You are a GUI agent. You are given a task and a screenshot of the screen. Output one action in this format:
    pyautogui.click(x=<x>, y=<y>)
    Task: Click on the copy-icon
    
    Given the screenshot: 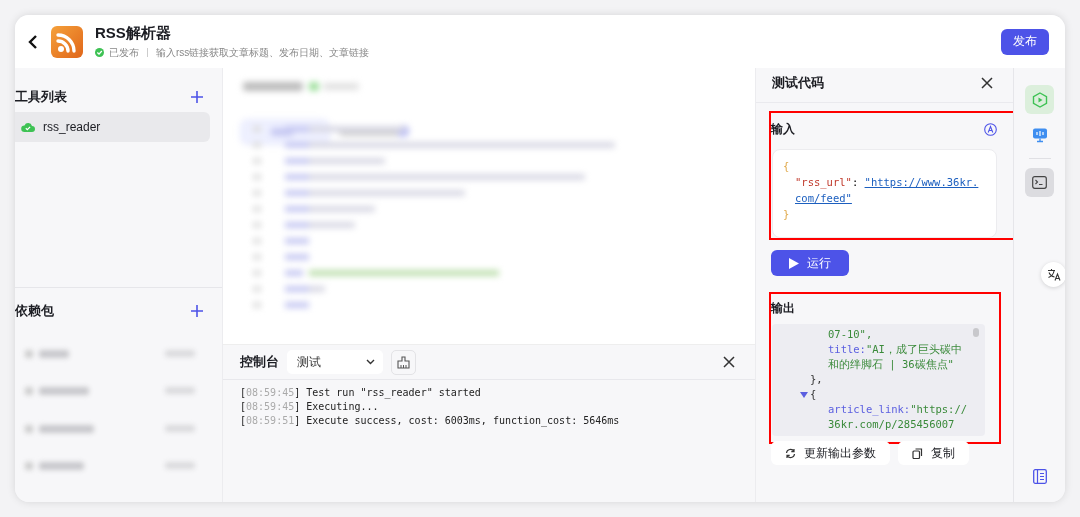 What is the action you would take?
    pyautogui.click(x=917, y=453)
    